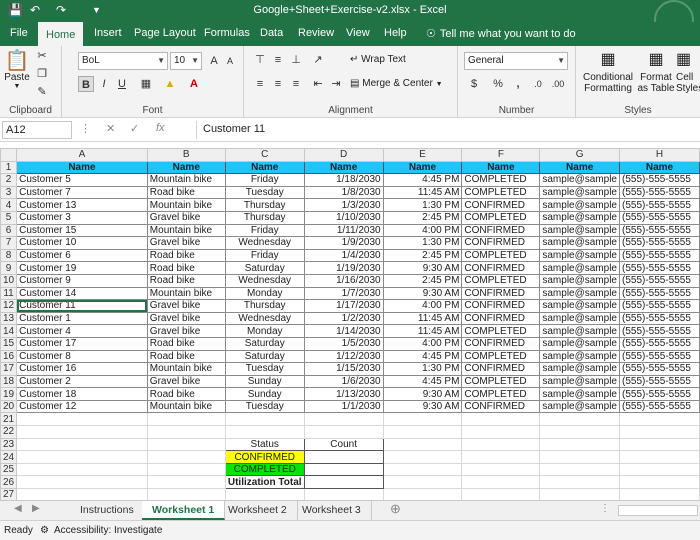 Image resolution: width=700 pixels, height=540 pixels. I want to click on row-header: 18, so click(9, 381).